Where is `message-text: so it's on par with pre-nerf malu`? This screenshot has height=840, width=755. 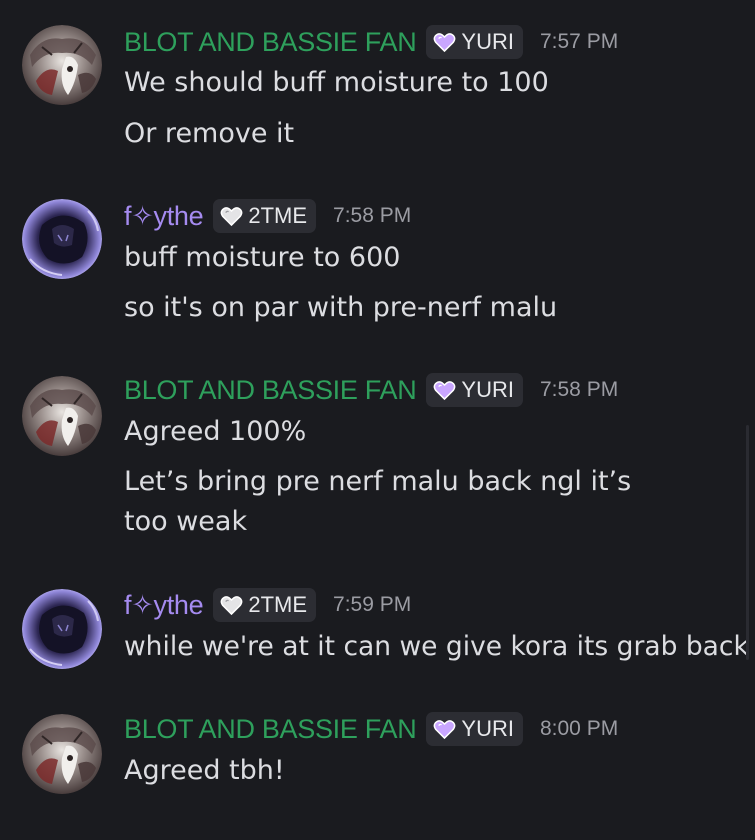 message-text: so it's on par with pre-nerf malu is located at coordinates (429, 308).